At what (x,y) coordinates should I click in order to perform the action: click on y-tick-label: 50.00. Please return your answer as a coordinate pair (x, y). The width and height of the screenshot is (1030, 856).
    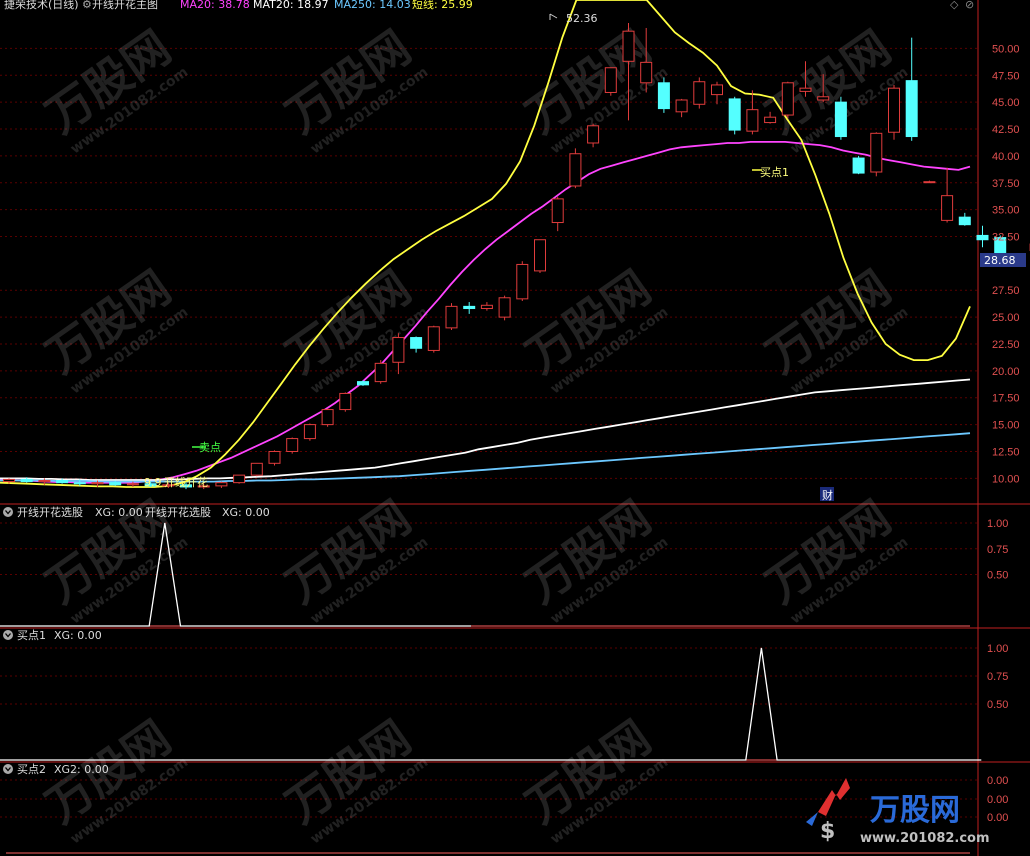
    Looking at the image, I should click on (1006, 49).